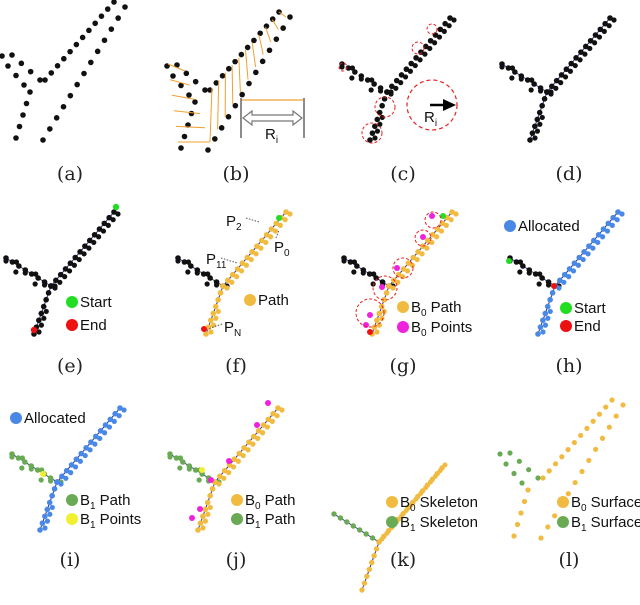 The height and width of the screenshot is (605, 640). Describe the element at coordinates (598, 524) in the screenshot. I see `legend-item: B1 Surface` at that location.